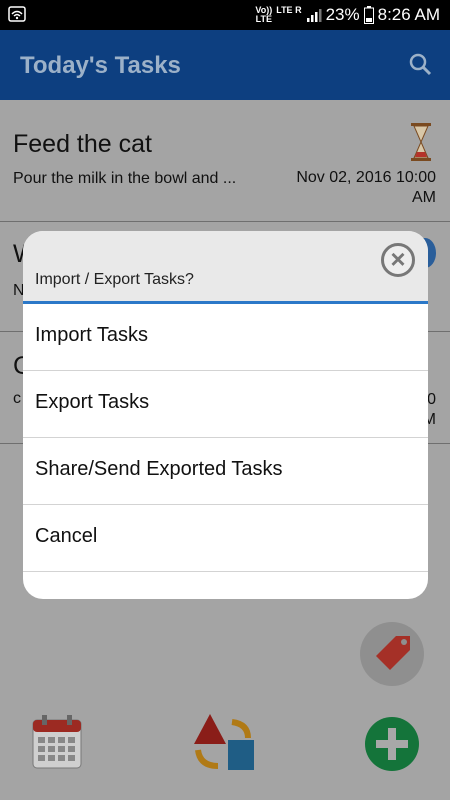 The height and width of the screenshot is (800, 450). What do you see at coordinates (225, 404) in the screenshot?
I see `export-tasks-option: Export Tasks` at bounding box center [225, 404].